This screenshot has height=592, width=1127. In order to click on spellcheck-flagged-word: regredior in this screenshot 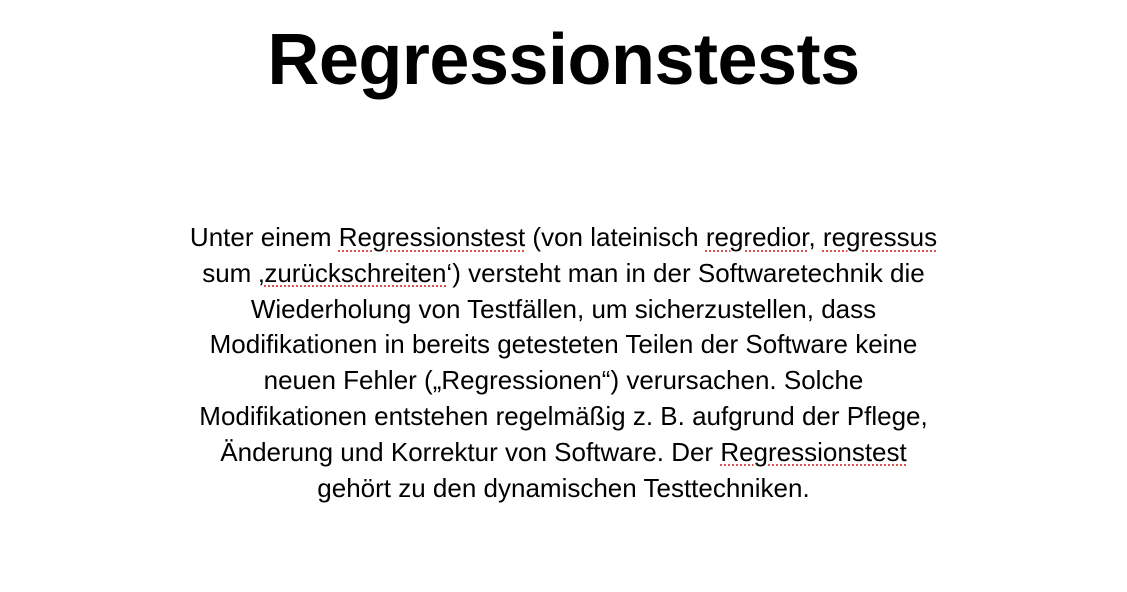, I will do `click(757, 237)`.